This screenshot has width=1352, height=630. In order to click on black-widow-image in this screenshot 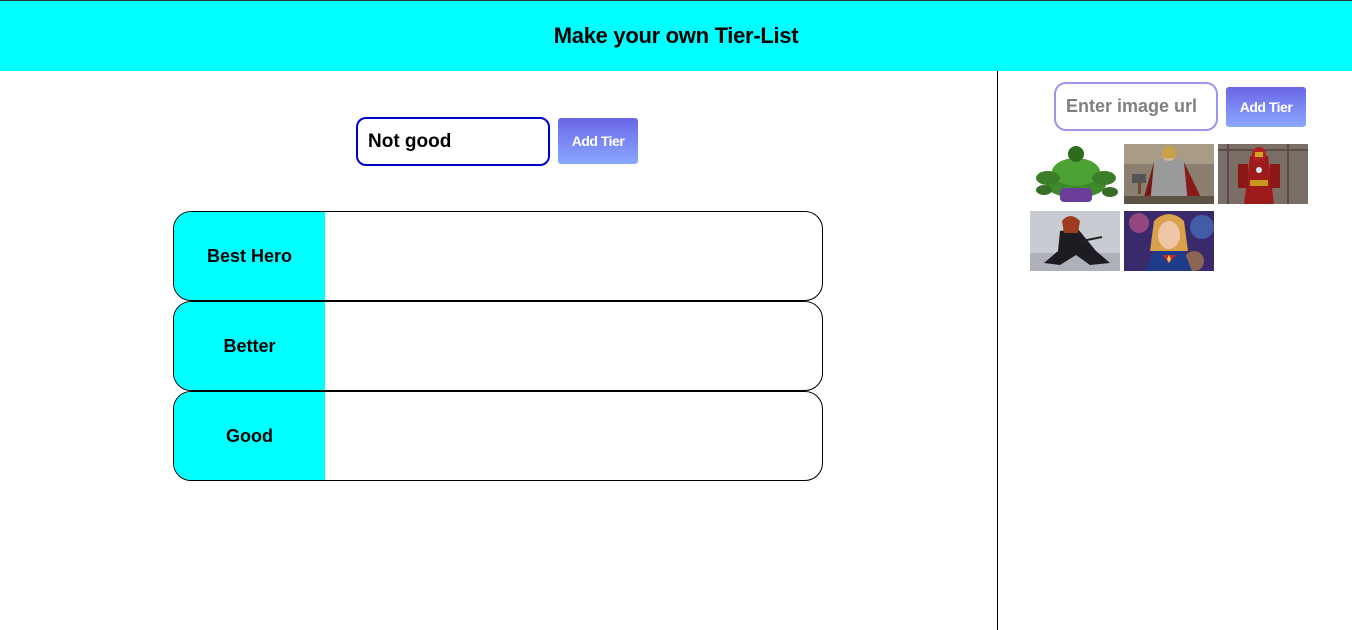, I will do `click(1075, 241)`.